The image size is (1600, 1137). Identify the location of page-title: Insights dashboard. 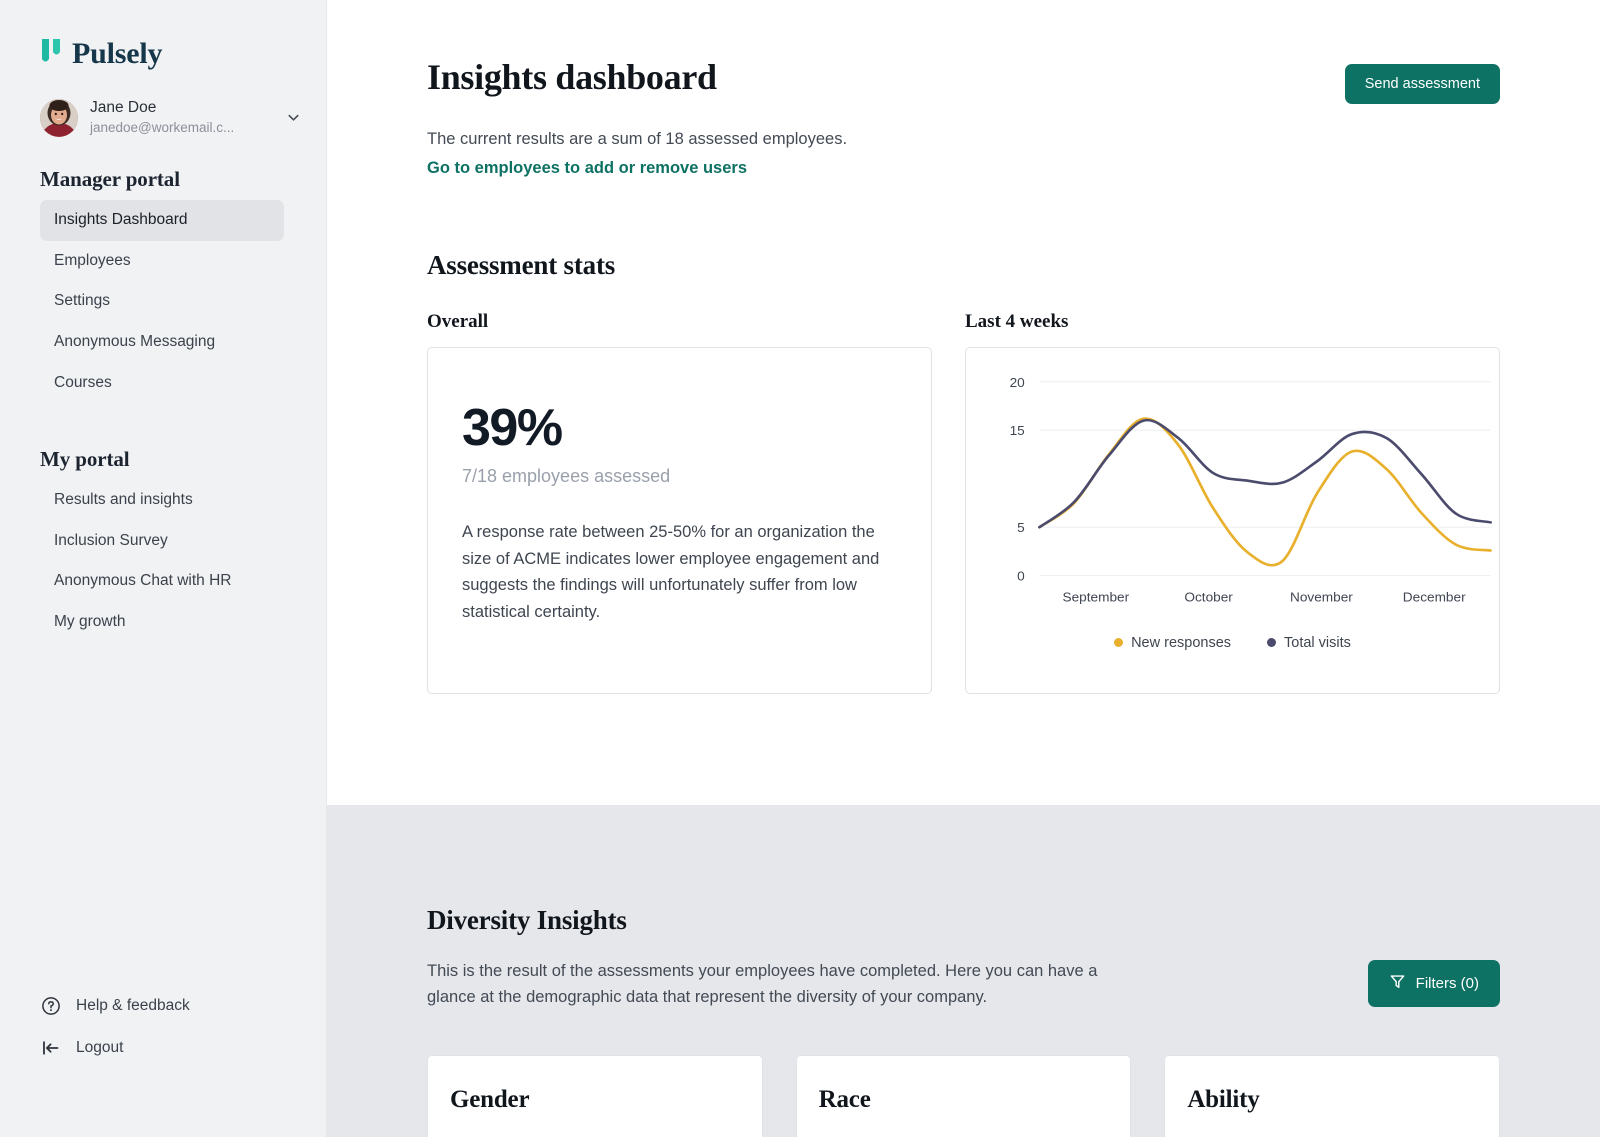
(572, 77).